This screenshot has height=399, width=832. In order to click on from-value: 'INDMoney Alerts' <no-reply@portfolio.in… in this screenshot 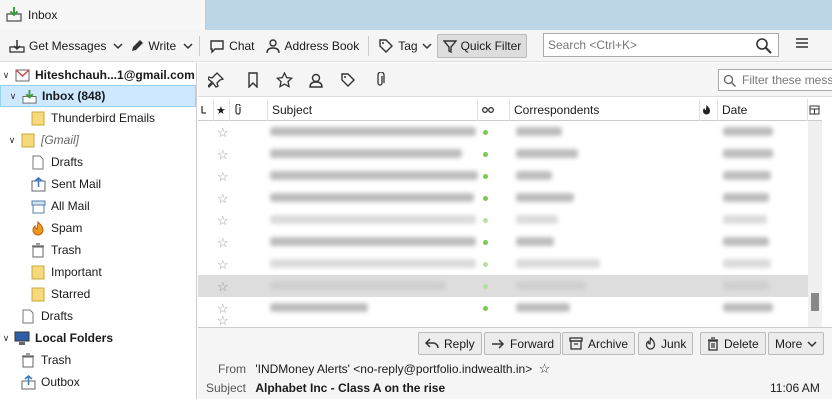, I will do `click(393, 369)`.